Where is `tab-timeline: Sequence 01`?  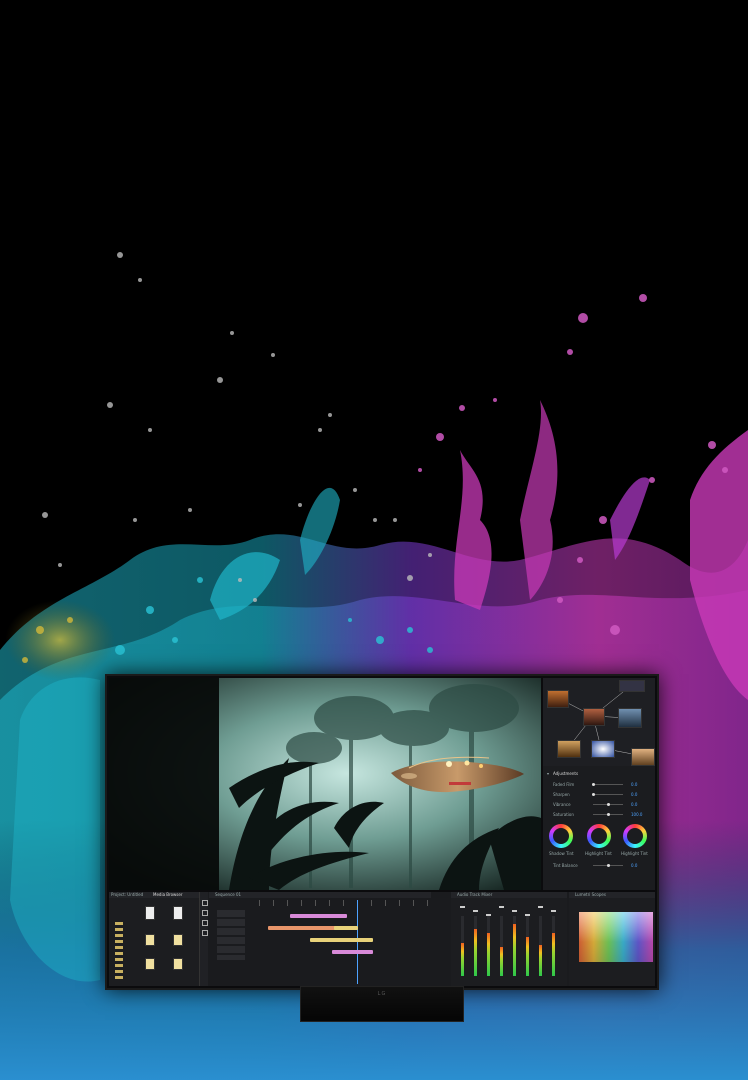 tab-timeline: Sequence 01 is located at coordinates (228, 894).